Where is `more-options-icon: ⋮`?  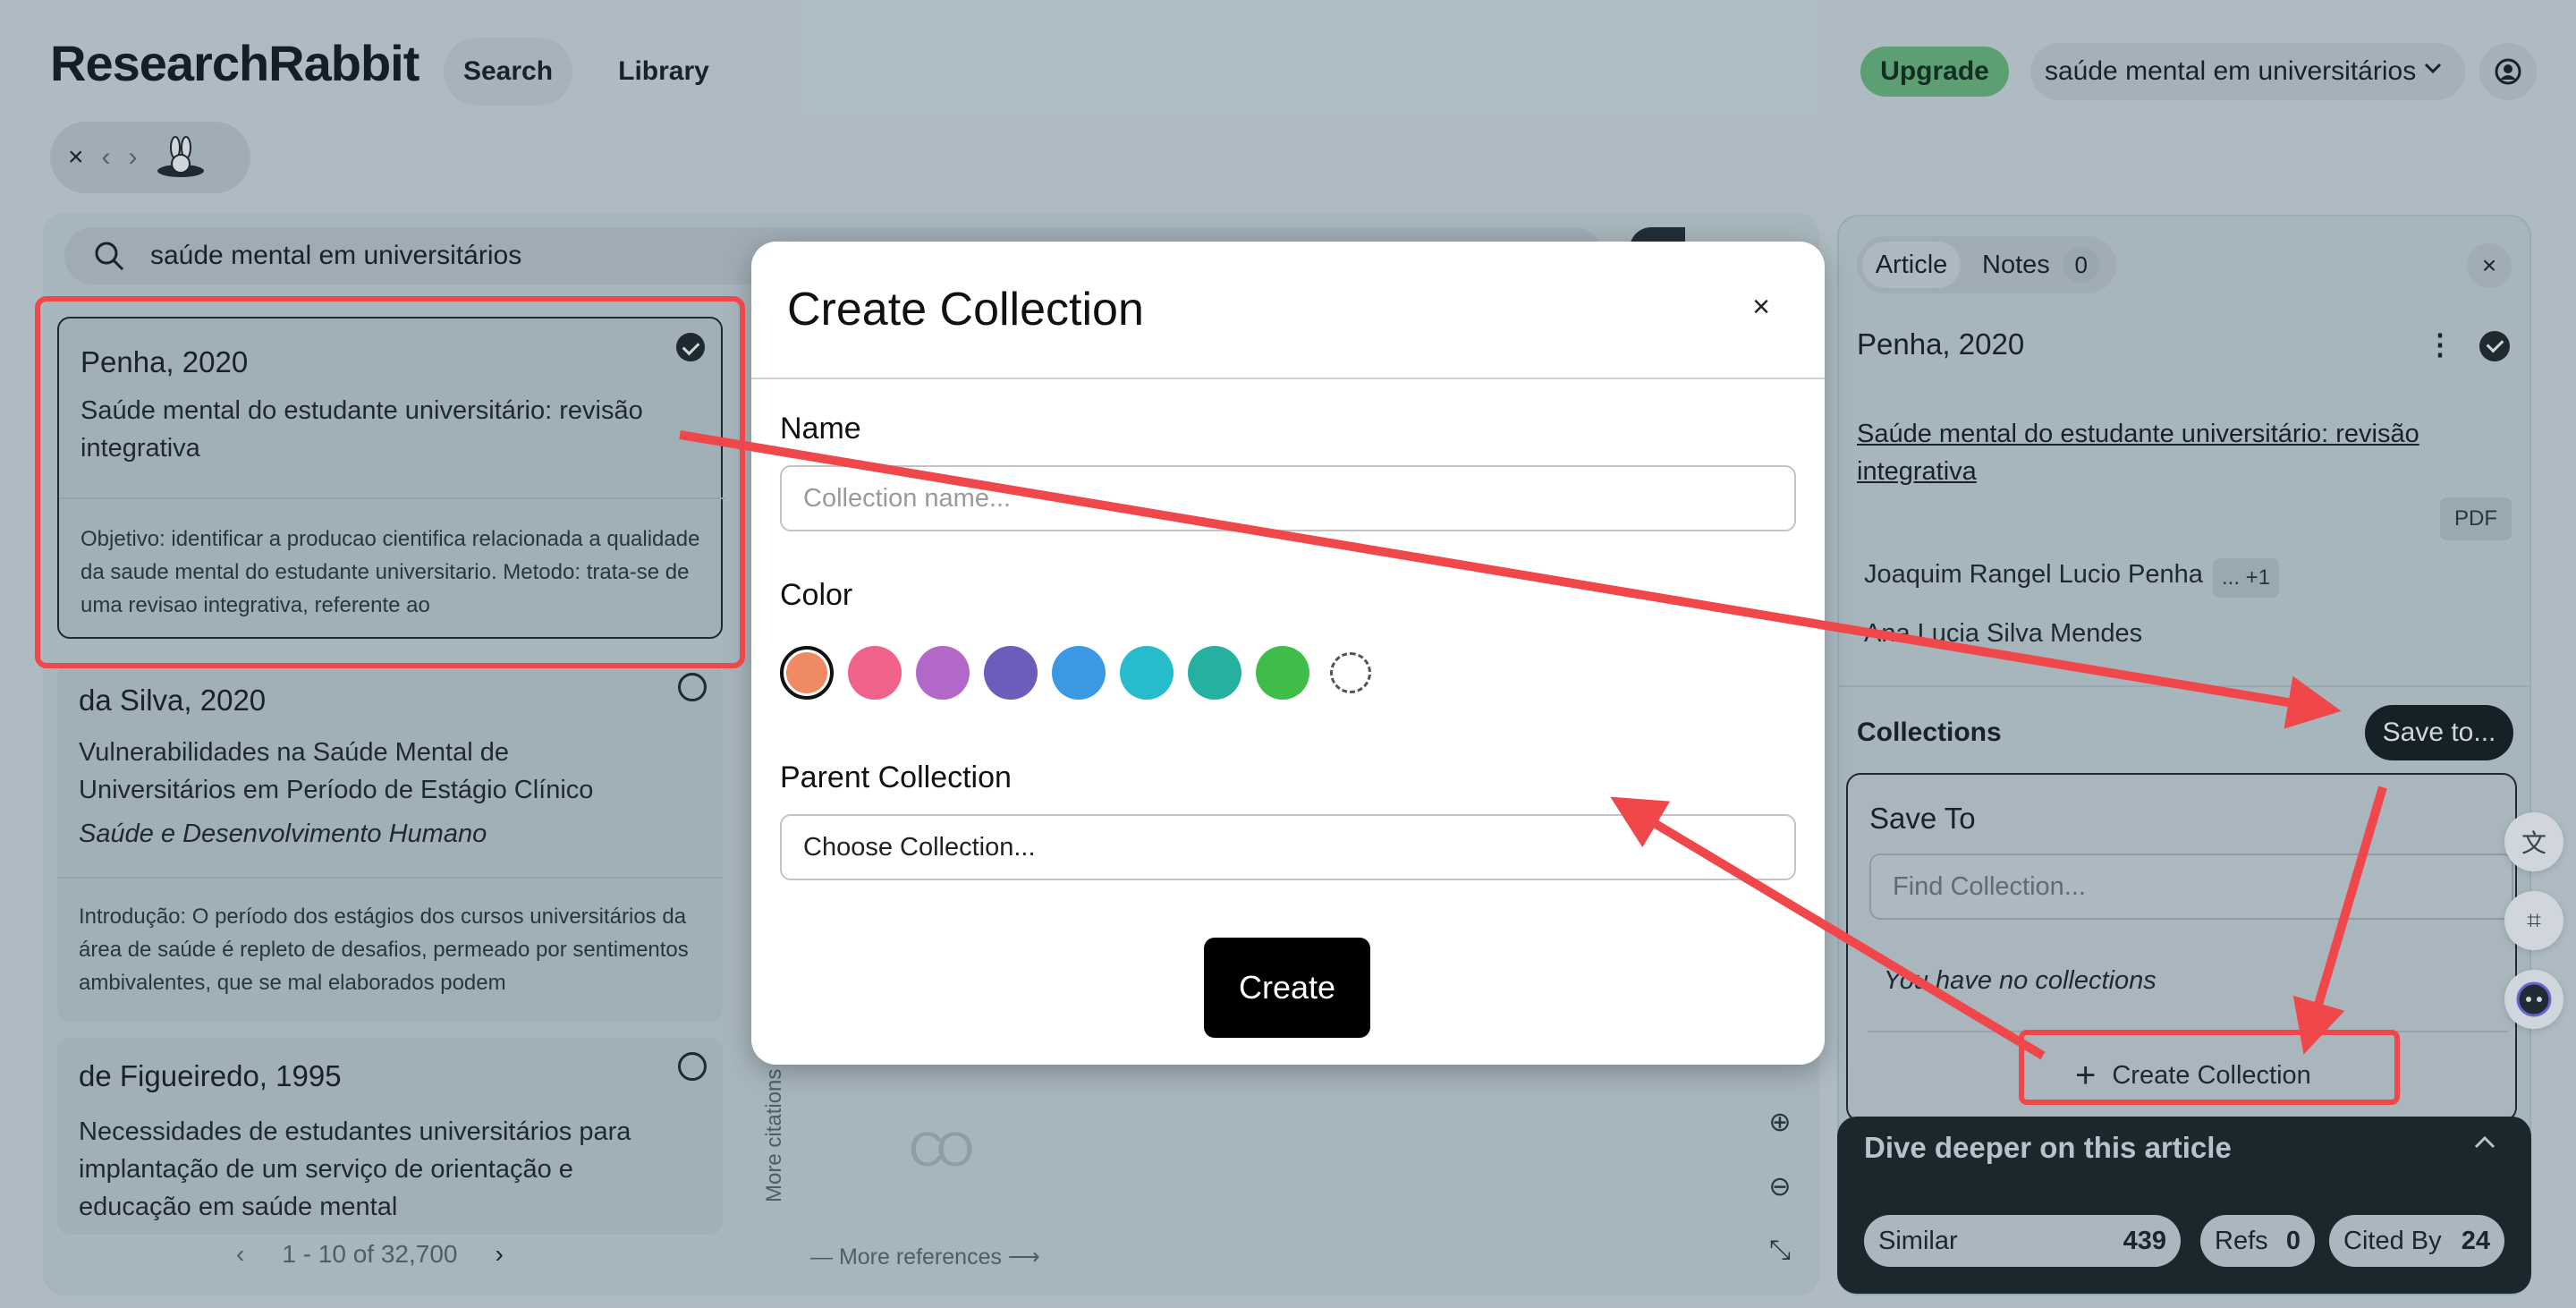
more-options-icon: ⋮ is located at coordinates (2440, 344).